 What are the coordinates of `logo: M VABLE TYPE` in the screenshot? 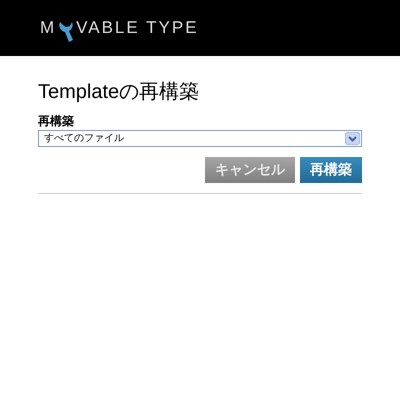 It's located at (119, 28).